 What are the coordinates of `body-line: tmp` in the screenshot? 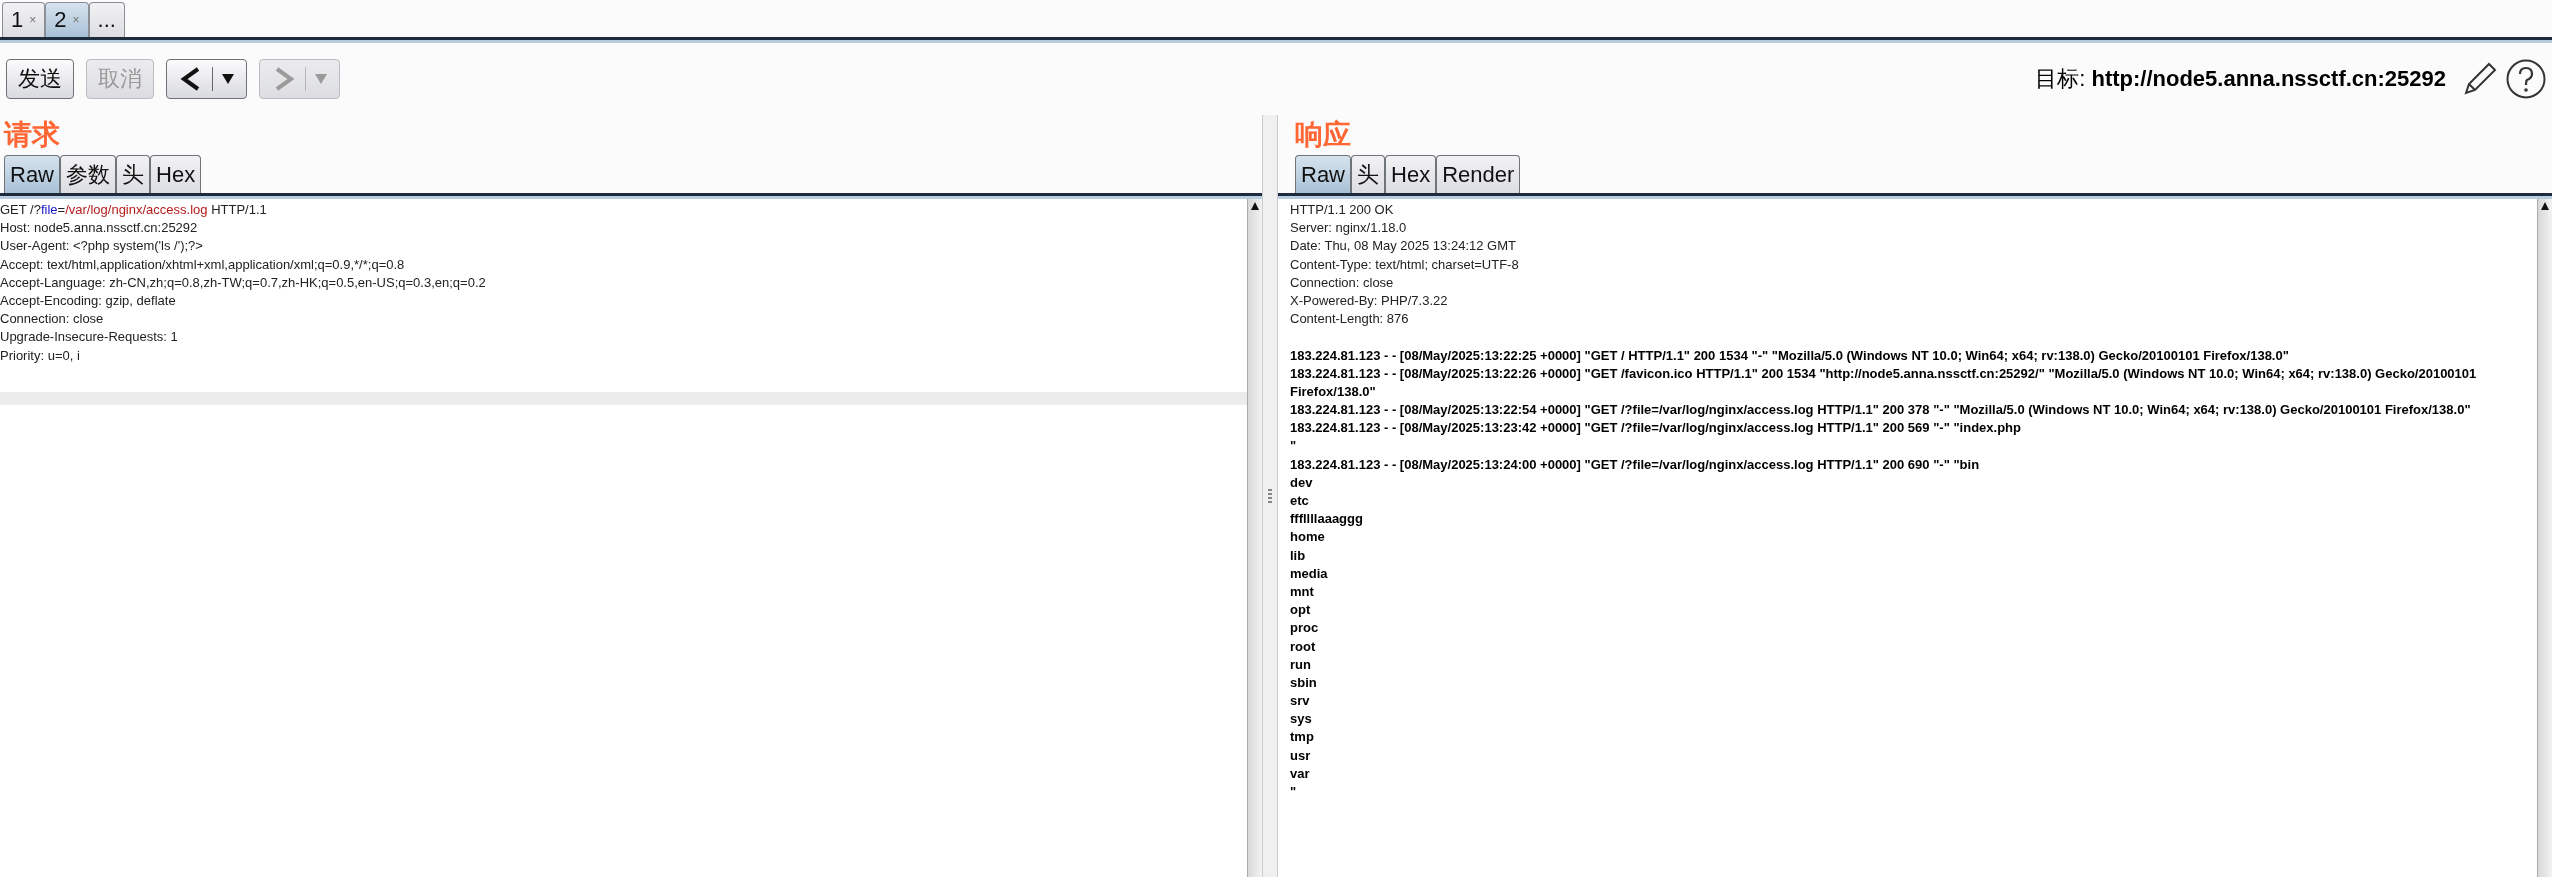 It's located at (1302, 737).